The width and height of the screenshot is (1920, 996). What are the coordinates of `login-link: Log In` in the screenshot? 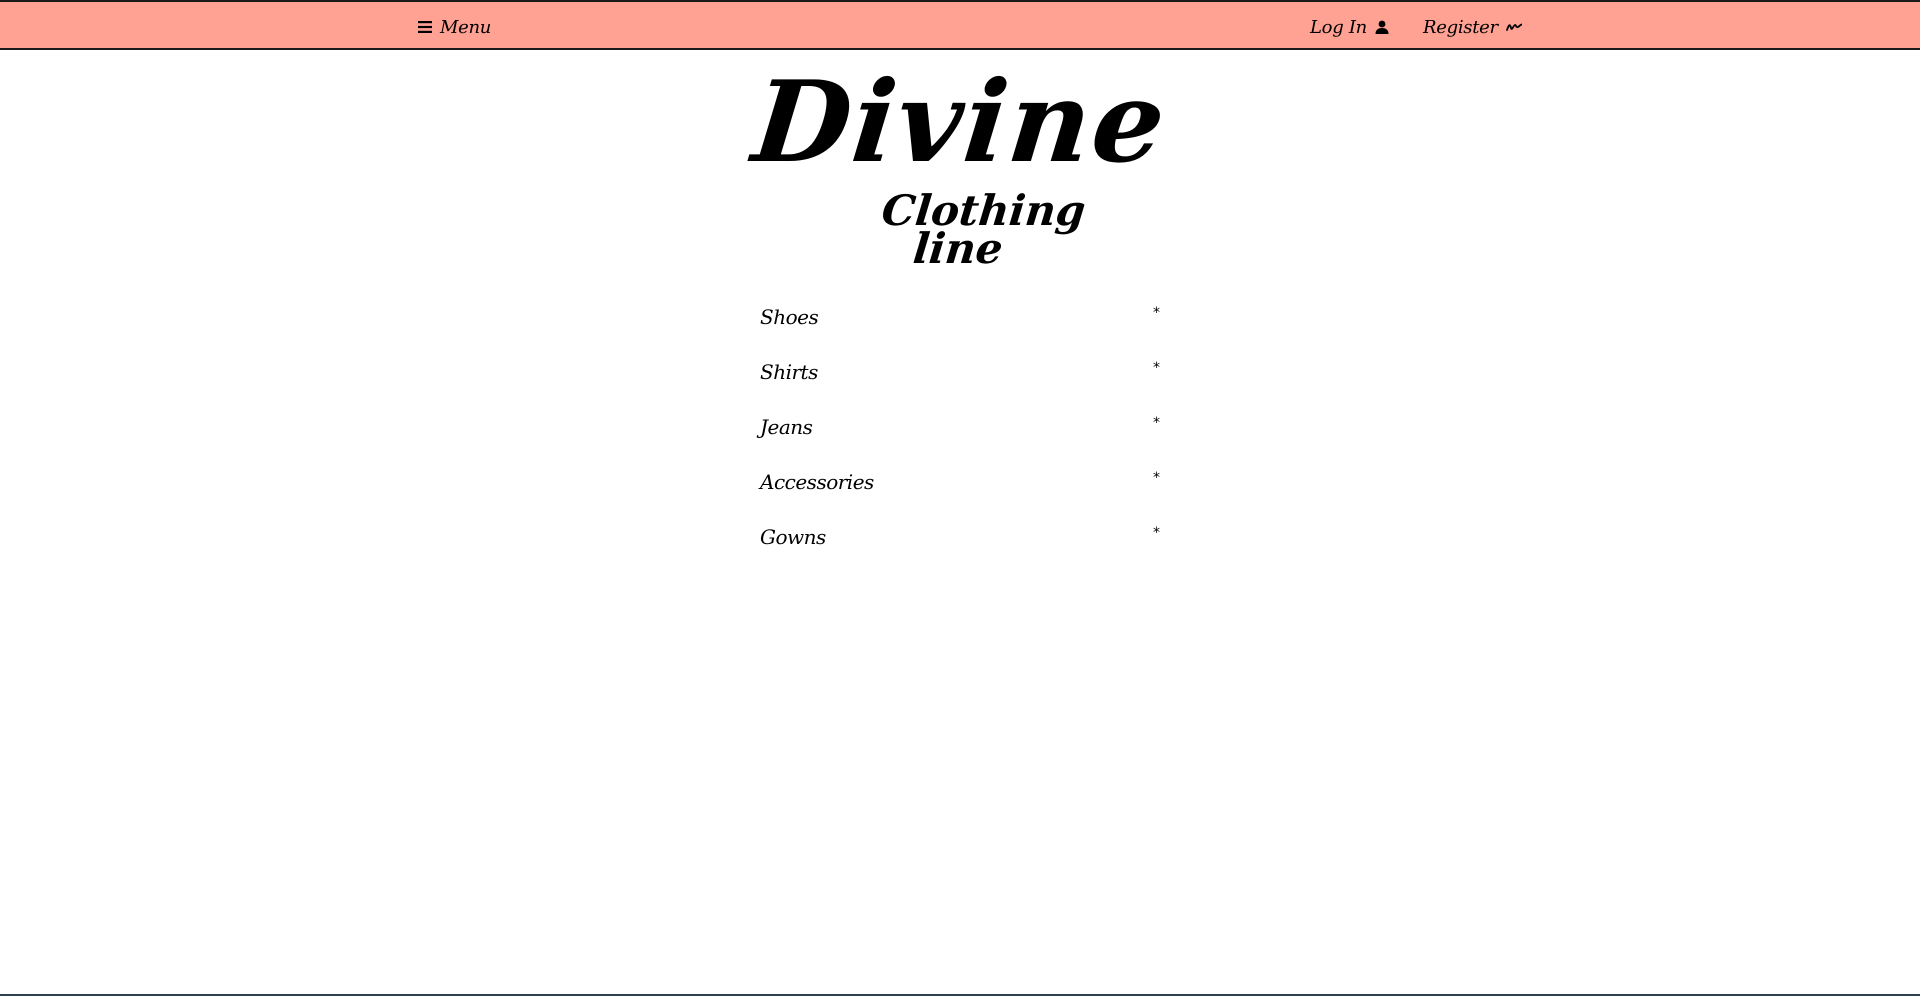 It's located at (1349, 27).